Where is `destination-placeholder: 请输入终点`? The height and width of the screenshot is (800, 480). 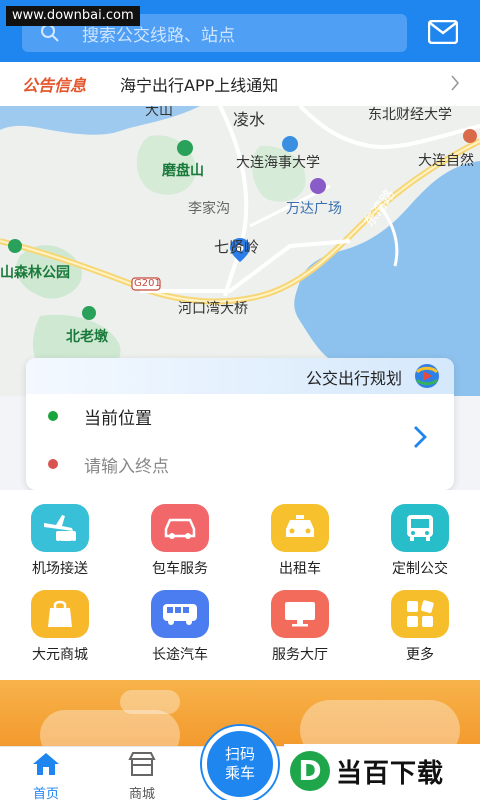
destination-placeholder: 请输入终点 is located at coordinates (126, 466).